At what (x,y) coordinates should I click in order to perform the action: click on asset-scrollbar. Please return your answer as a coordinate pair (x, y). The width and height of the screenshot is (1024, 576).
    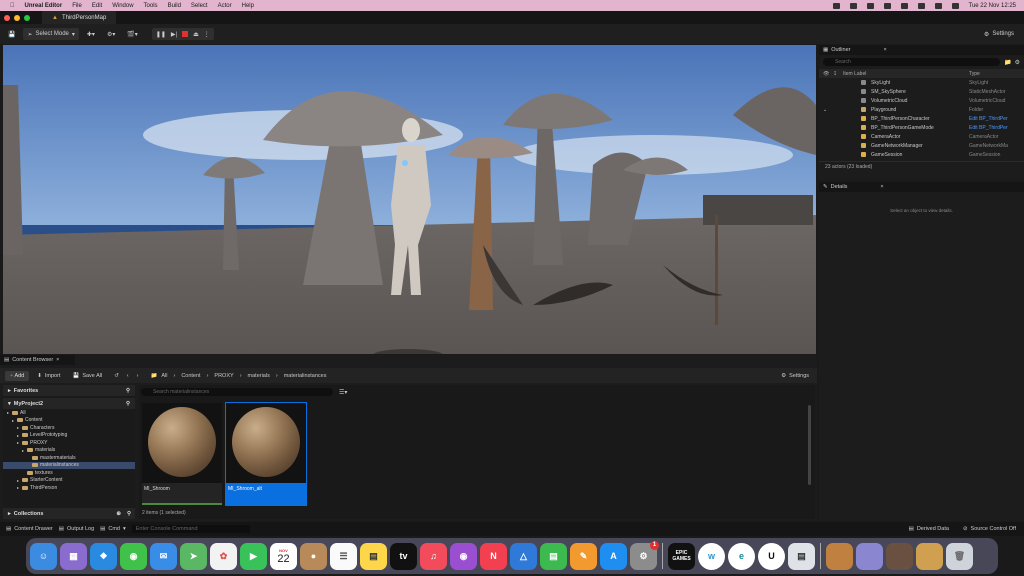
    Looking at the image, I should click on (809, 445).